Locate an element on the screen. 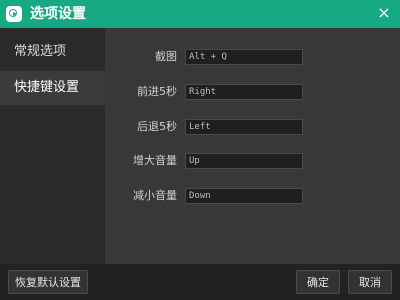  footer-bar: 恢复默认设置 确定 取消 is located at coordinates (200, 282).